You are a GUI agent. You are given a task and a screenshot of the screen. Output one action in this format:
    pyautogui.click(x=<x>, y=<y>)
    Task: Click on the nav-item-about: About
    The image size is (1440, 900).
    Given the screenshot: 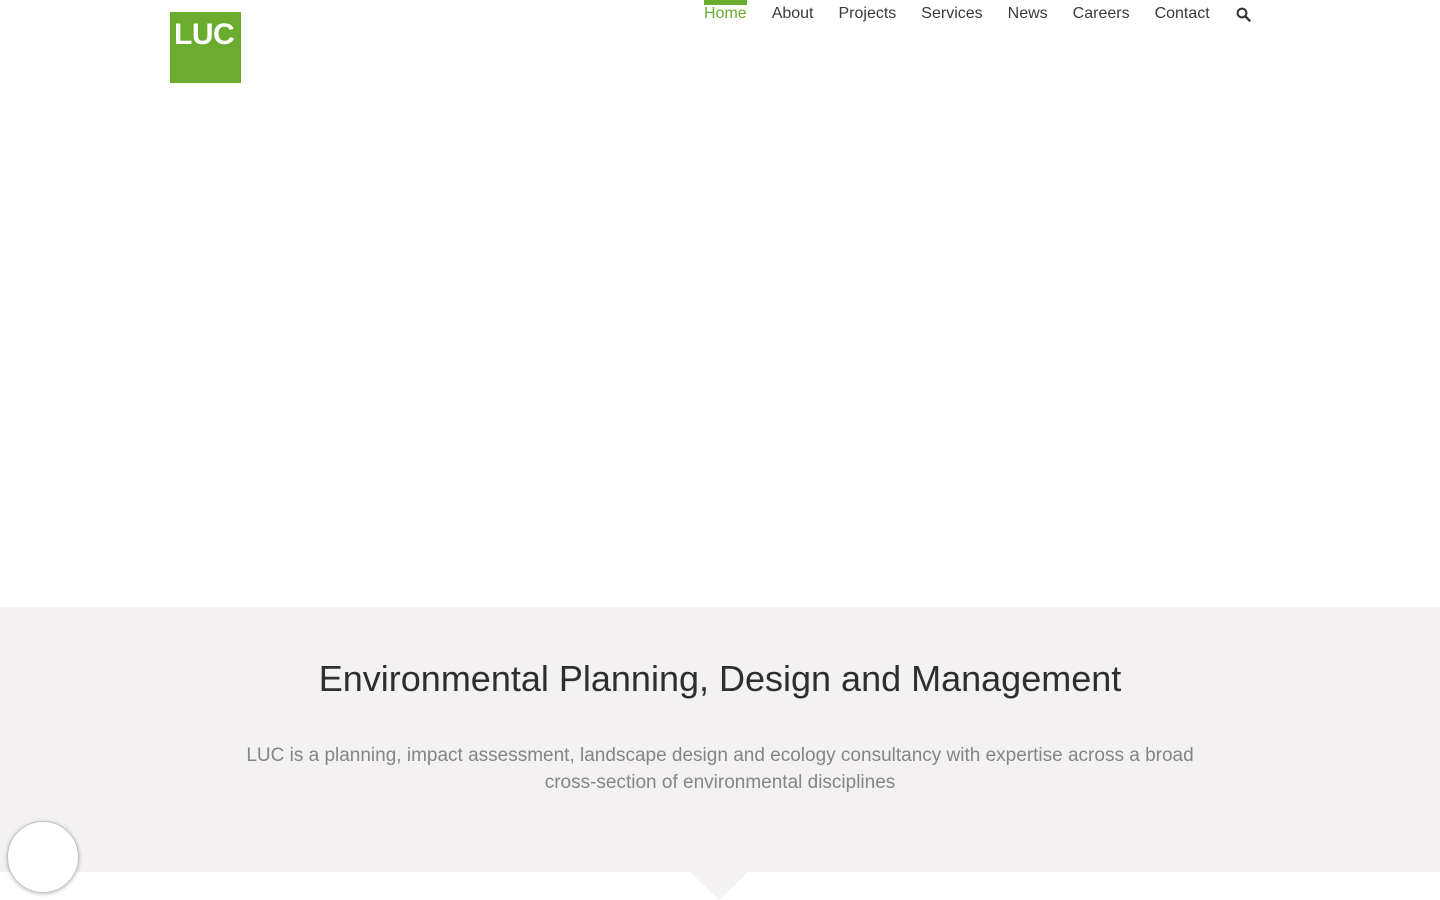 What is the action you would take?
    pyautogui.click(x=793, y=15)
    